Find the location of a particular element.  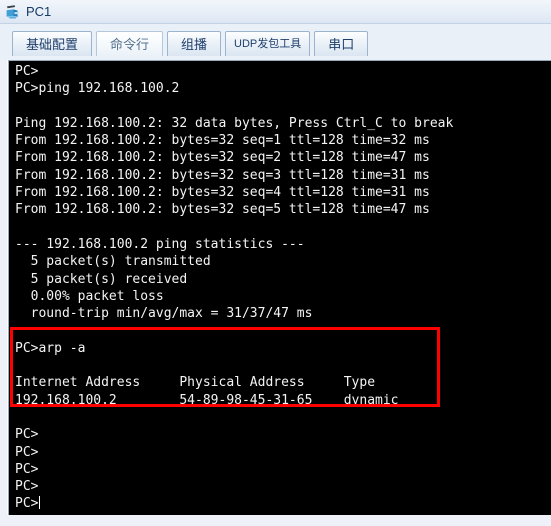

text-cursor is located at coordinates (40, 503).